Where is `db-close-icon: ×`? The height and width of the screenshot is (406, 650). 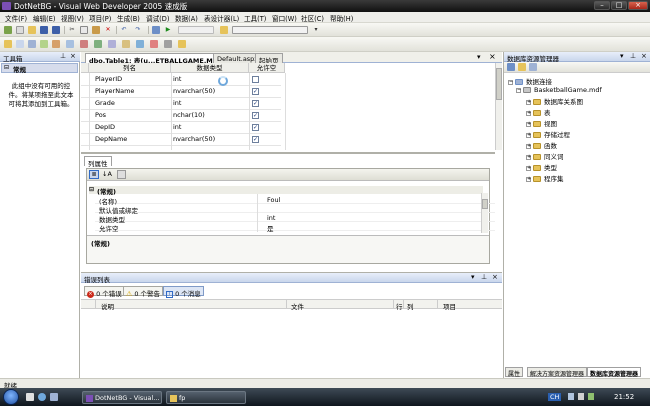
db-close-icon: × is located at coordinates (644, 56).